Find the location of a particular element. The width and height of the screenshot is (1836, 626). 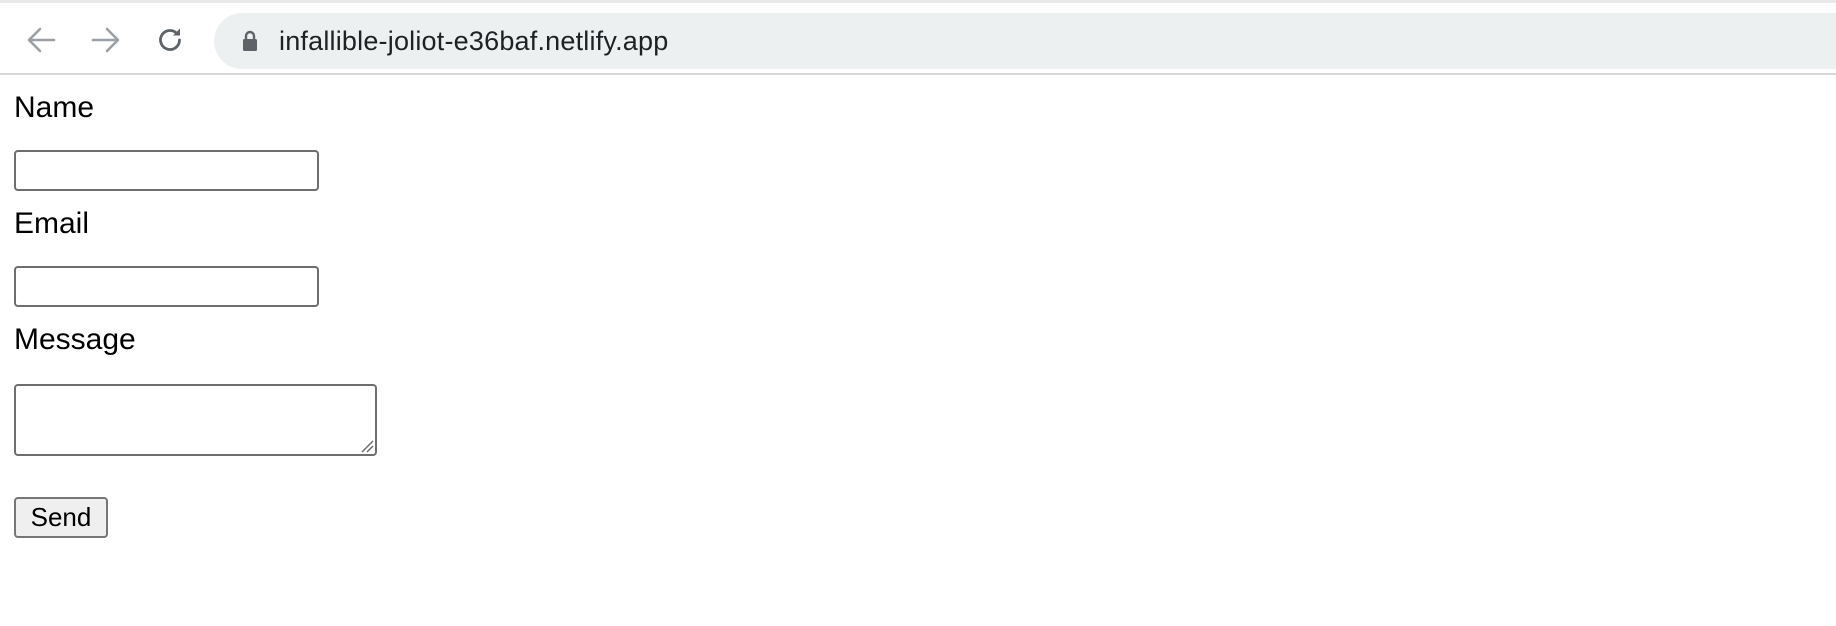

lock-icon is located at coordinates (250, 40).